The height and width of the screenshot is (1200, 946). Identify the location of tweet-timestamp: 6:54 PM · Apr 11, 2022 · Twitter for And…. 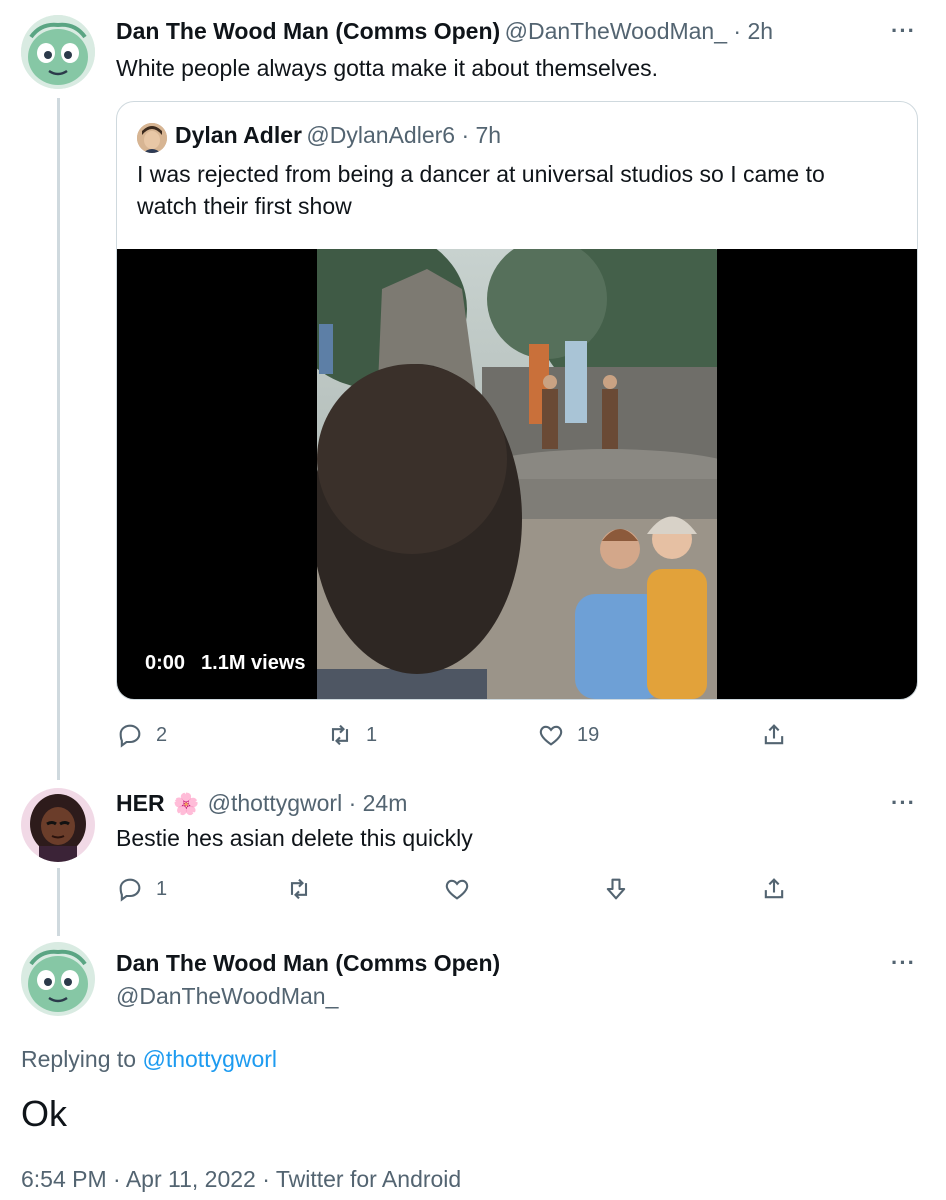
(241, 1179).